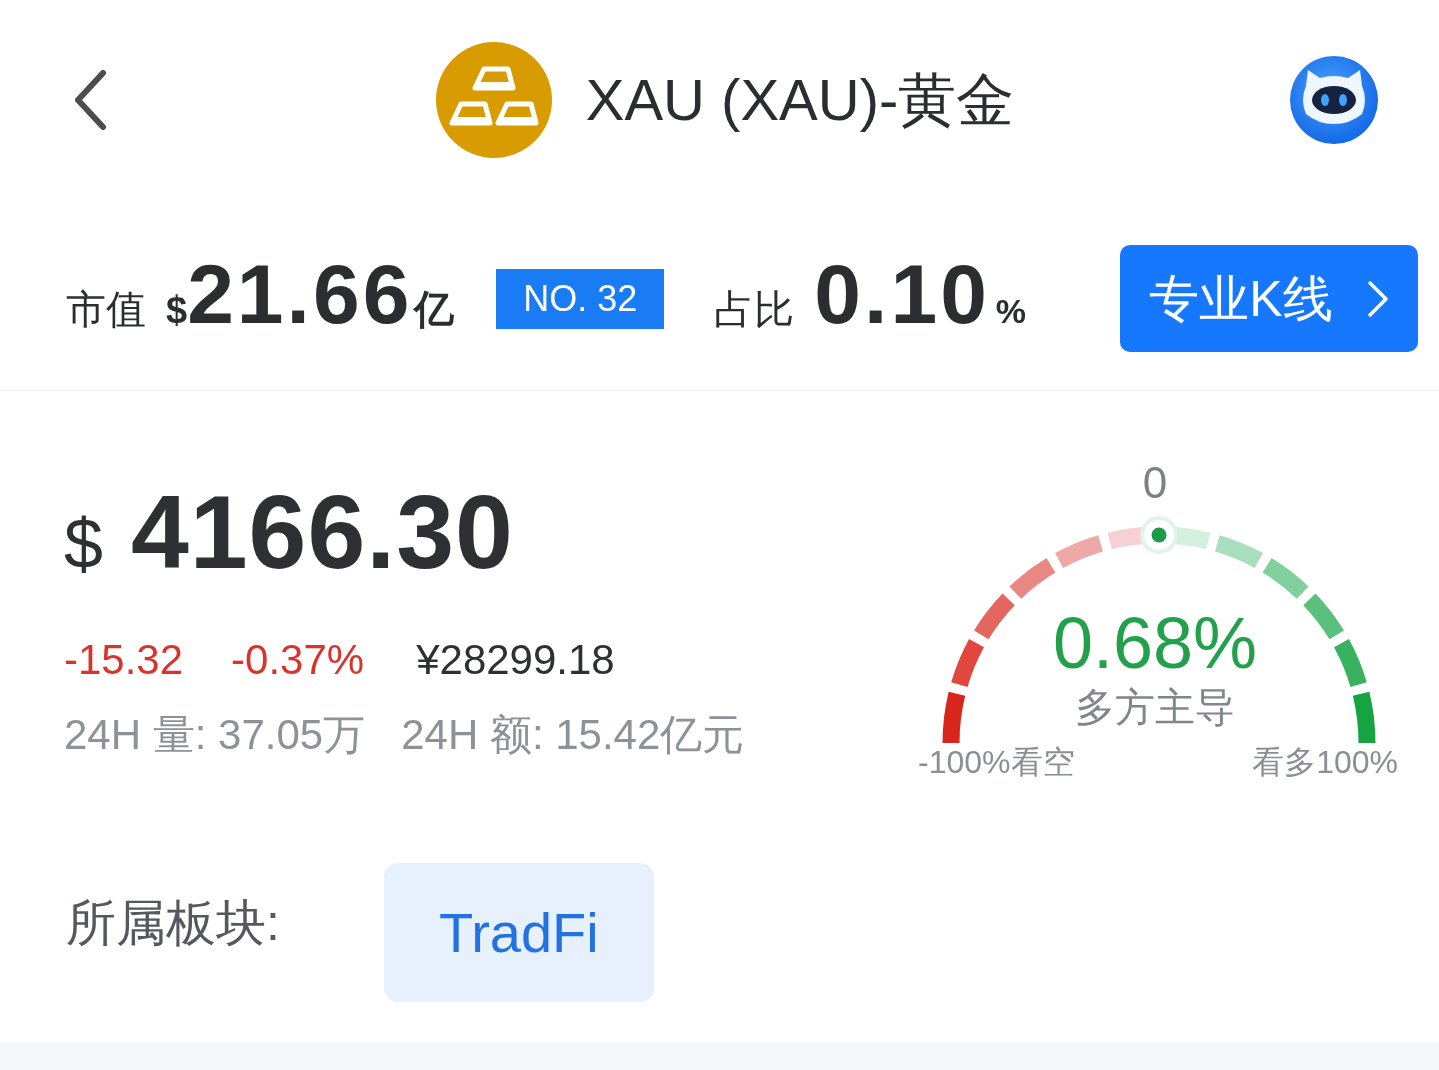 This screenshot has height=1070, width=1439. Describe the element at coordinates (90, 100) in the screenshot. I see `back-icon` at that location.